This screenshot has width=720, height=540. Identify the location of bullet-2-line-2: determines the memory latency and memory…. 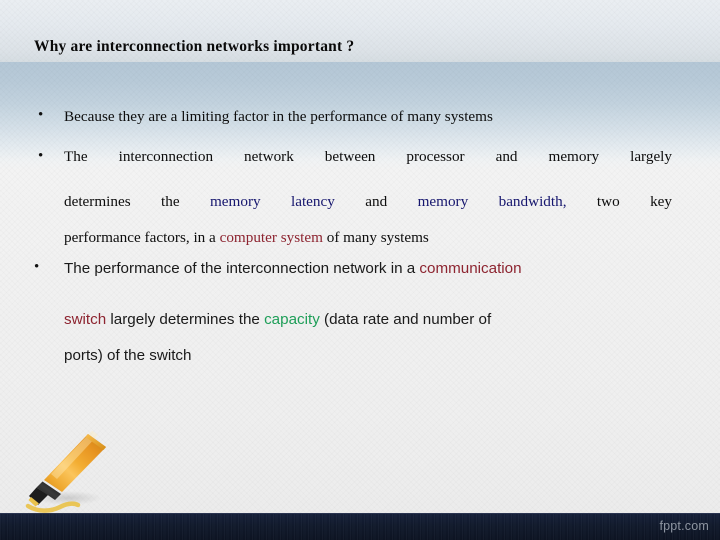
(368, 202).